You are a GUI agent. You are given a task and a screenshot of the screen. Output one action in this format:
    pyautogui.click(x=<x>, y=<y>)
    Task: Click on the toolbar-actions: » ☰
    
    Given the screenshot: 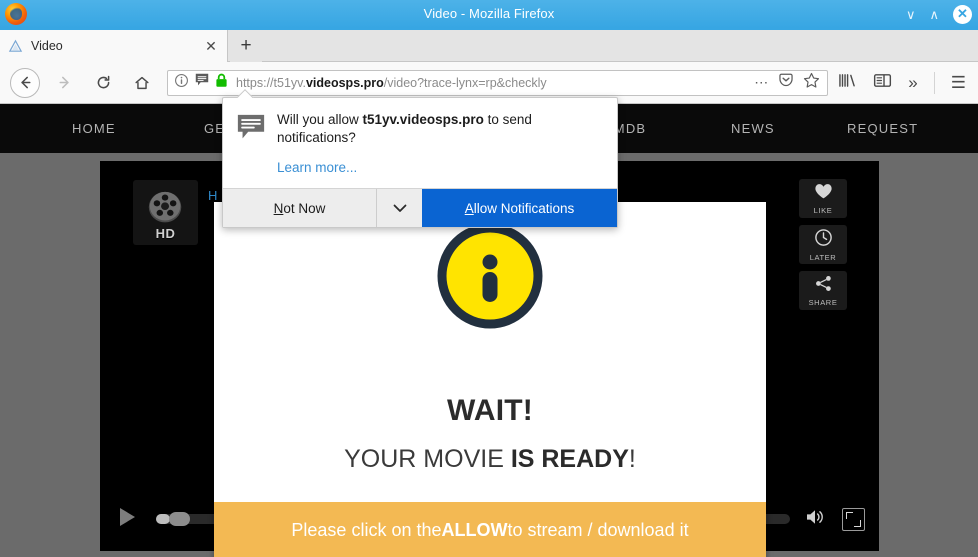 What is the action you would take?
    pyautogui.click(x=908, y=82)
    